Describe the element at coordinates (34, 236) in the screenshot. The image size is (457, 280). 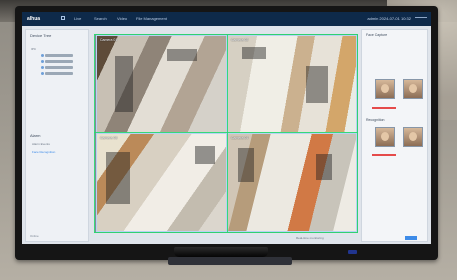
I see `status-footer: Online` at that location.